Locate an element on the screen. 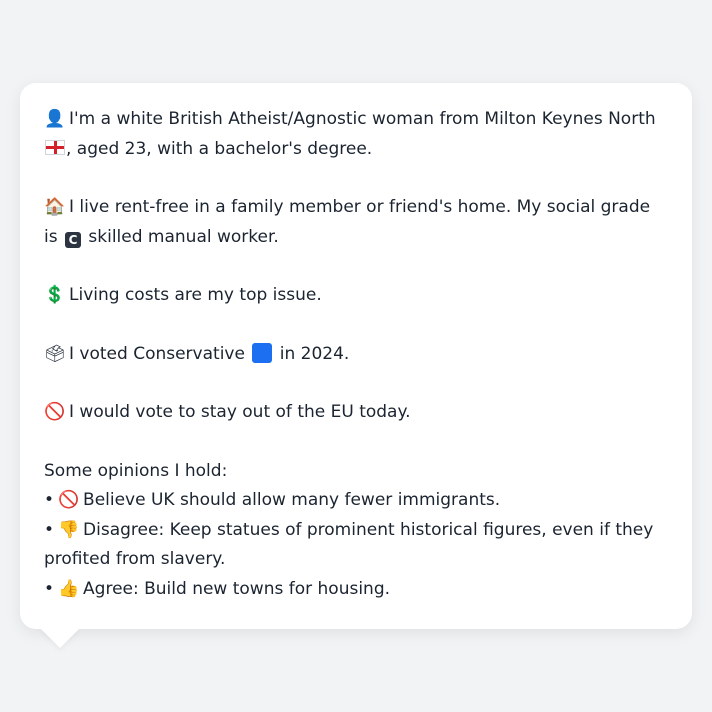 The width and height of the screenshot is (712, 712). dollar-sign-icon: 💲 is located at coordinates (55, 295).